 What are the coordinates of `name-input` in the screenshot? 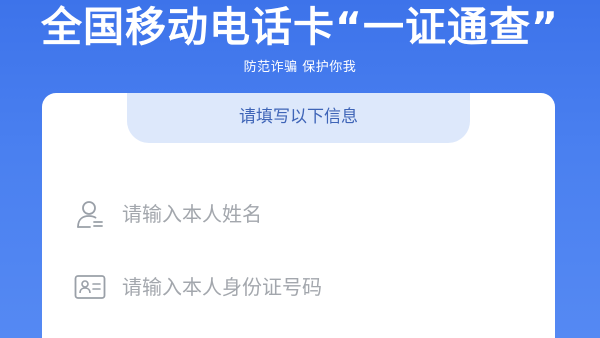 It's located at (312, 214).